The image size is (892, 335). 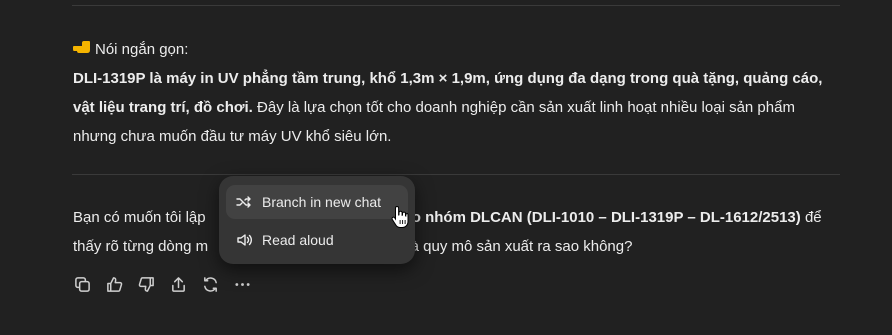 I want to click on good-response-button, so click(x=114, y=284).